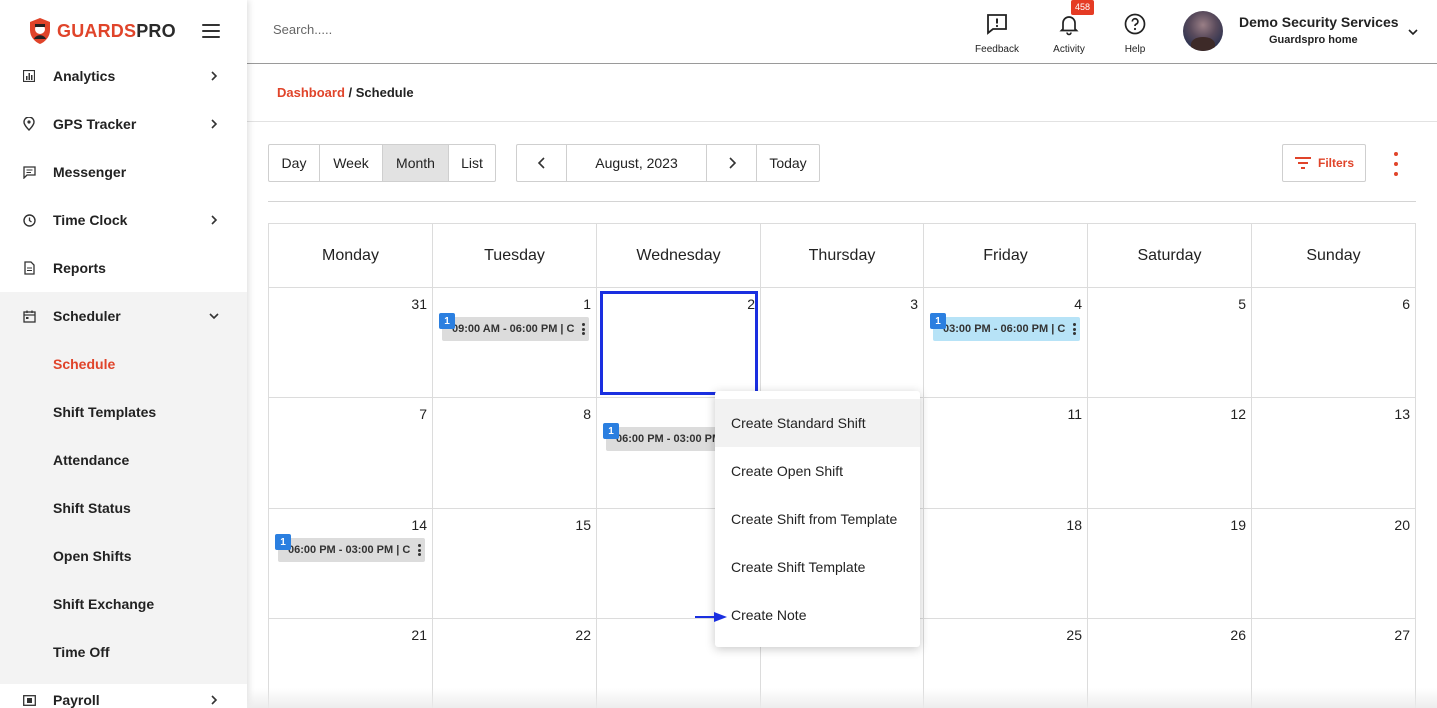 This screenshot has width=1437, height=708. Describe the element at coordinates (123, 460) in the screenshot. I see `sidebar-subitem-attendance: Attendance` at that location.